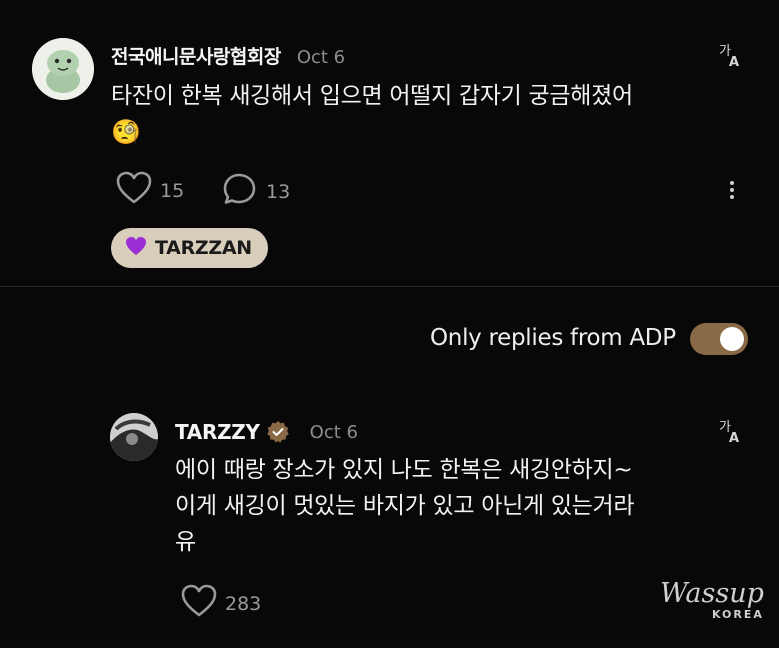 This screenshot has height=648, width=779. What do you see at coordinates (134, 437) in the screenshot?
I see `reply-author-avatar` at bounding box center [134, 437].